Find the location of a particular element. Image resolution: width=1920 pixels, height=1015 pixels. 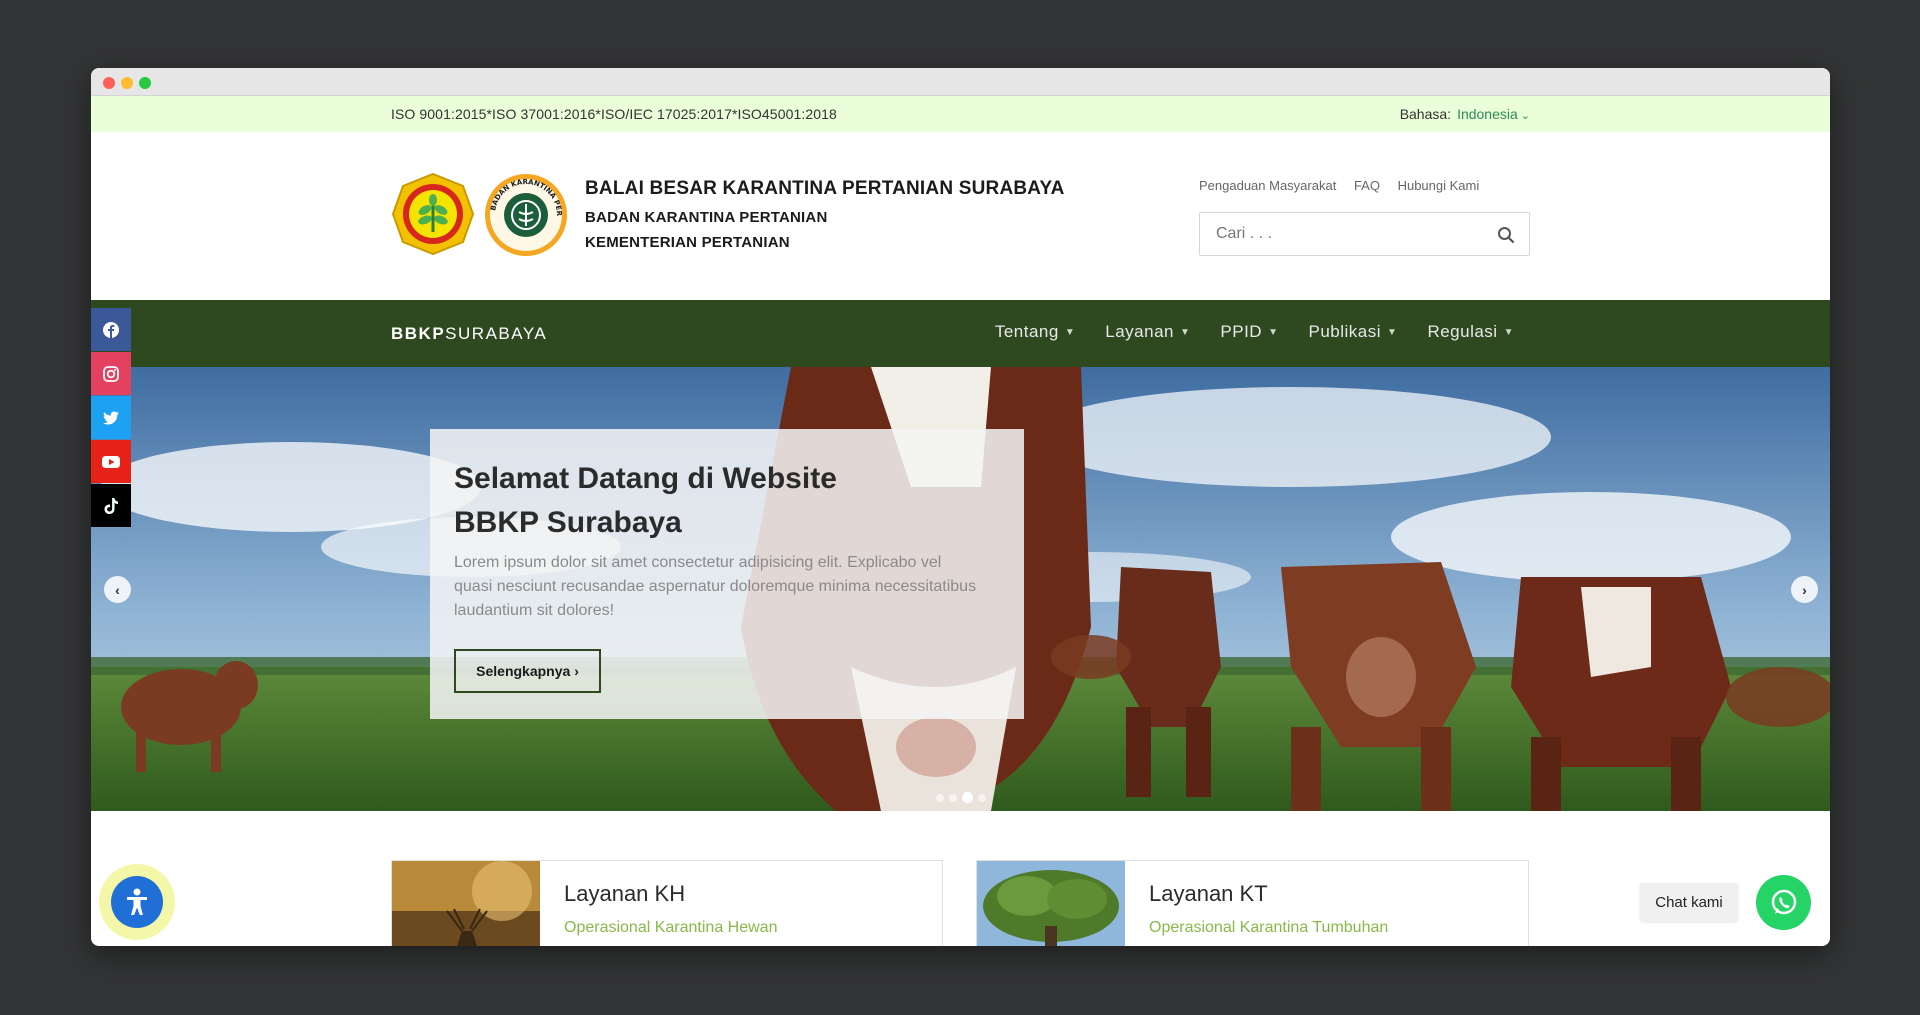

nav-publikasi-label: Publikasi is located at coordinates (1345, 331).